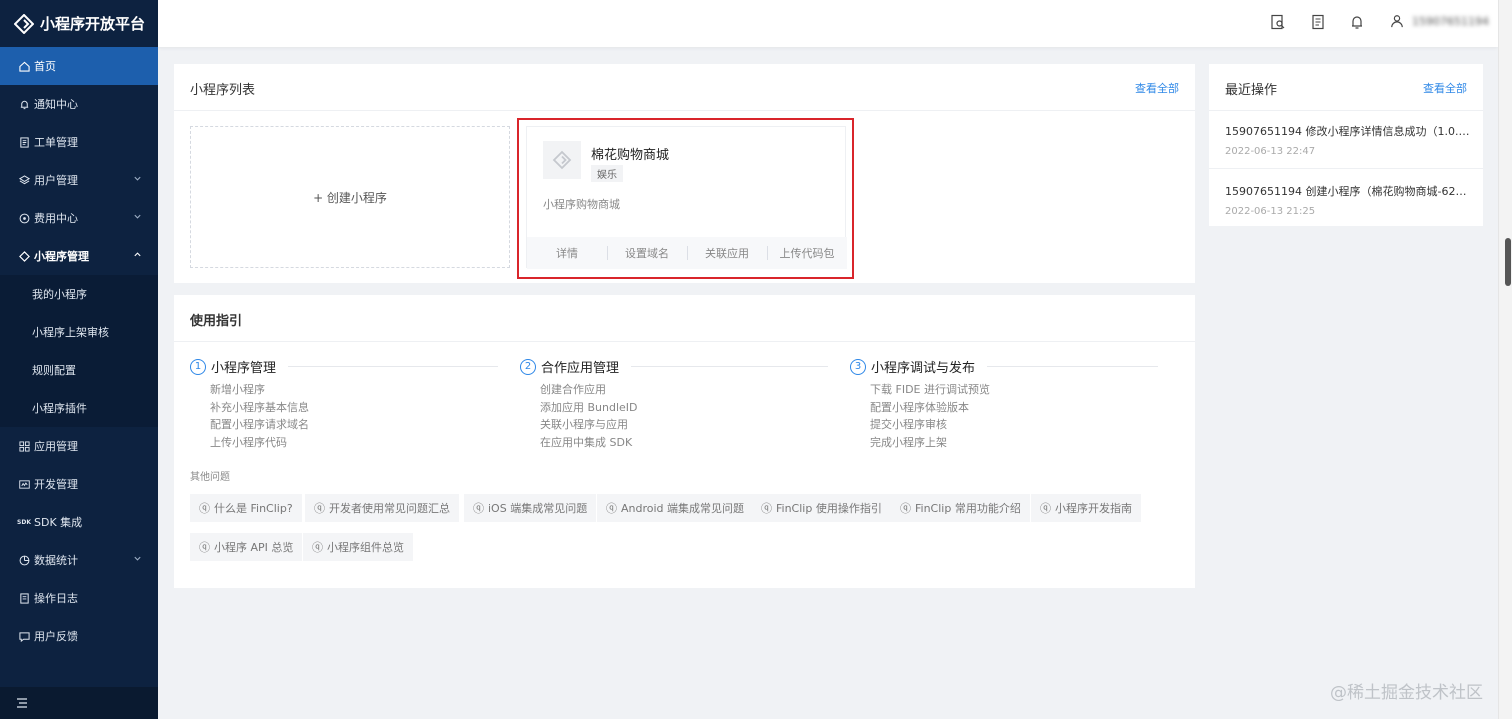  What do you see at coordinates (360, 443) in the screenshot?
I see `guide-step: 上传小程序代码` at bounding box center [360, 443].